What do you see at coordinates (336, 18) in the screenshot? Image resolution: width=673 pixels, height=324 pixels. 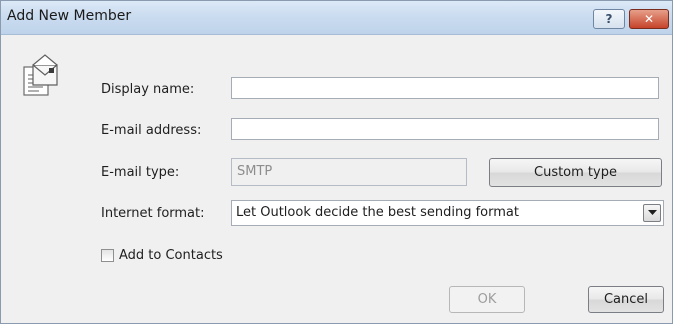 I see `title-bar: Add New Member ? ✕` at bounding box center [336, 18].